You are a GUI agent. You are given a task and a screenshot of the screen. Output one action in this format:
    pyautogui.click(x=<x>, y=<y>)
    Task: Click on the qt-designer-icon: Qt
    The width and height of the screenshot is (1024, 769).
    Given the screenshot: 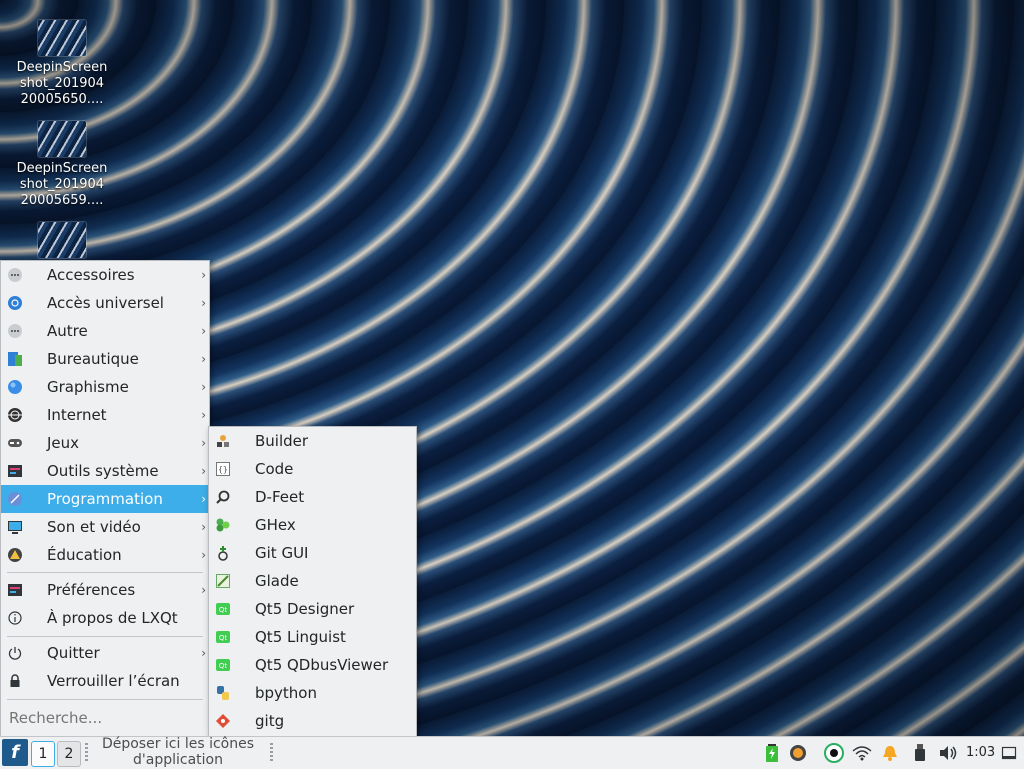 What is the action you would take?
    pyautogui.click(x=223, y=609)
    